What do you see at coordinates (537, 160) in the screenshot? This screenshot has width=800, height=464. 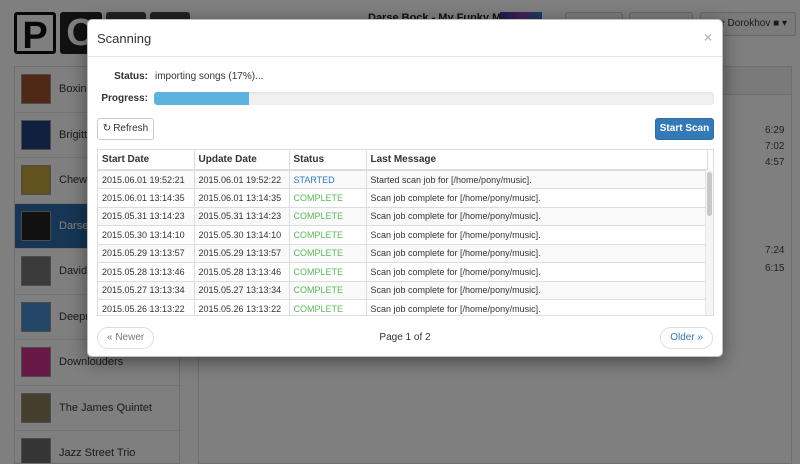 I see `column-header-last-message: Last Message` at bounding box center [537, 160].